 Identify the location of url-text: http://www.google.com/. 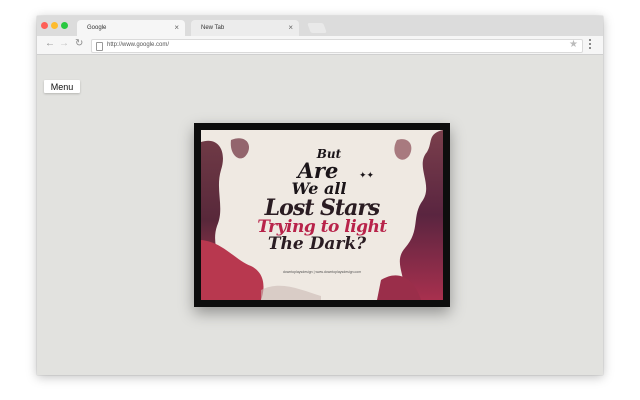
(138, 45).